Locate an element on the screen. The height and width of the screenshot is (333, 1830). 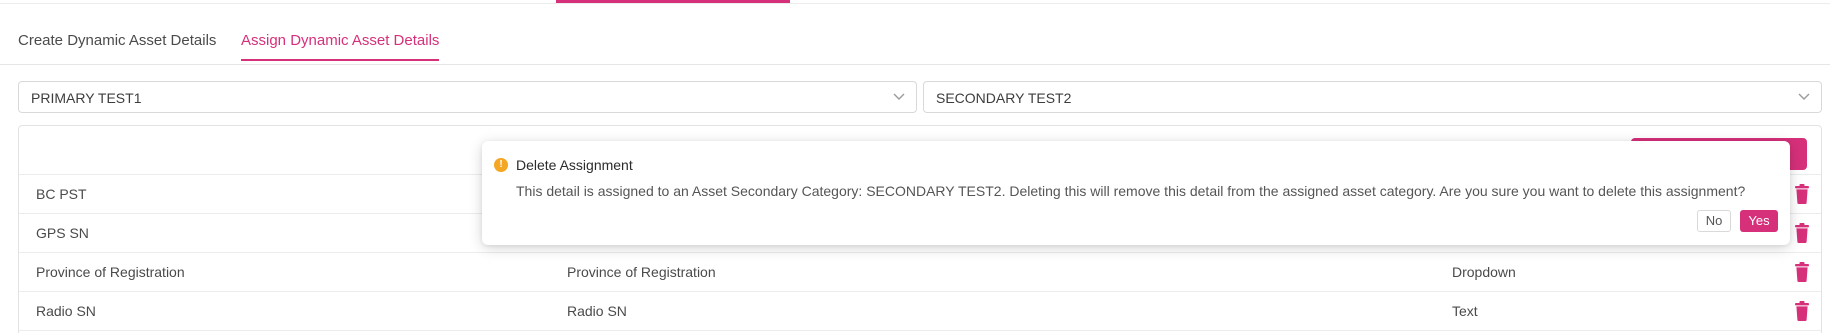
secondary-category-value: SECONDARY TEST2 is located at coordinates (1004, 98).